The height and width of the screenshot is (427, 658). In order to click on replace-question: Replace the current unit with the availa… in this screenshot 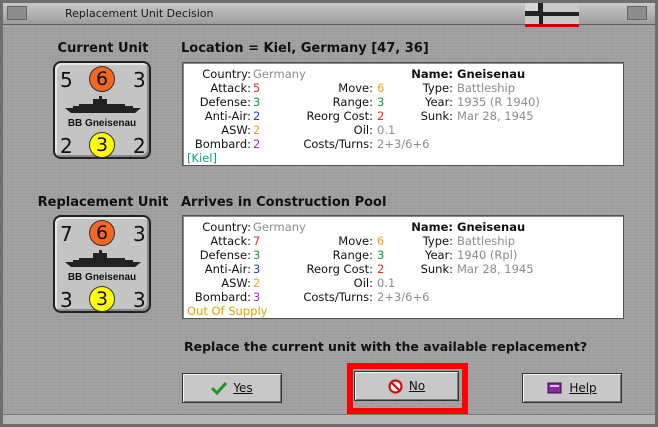, I will do `click(386, 346)`.